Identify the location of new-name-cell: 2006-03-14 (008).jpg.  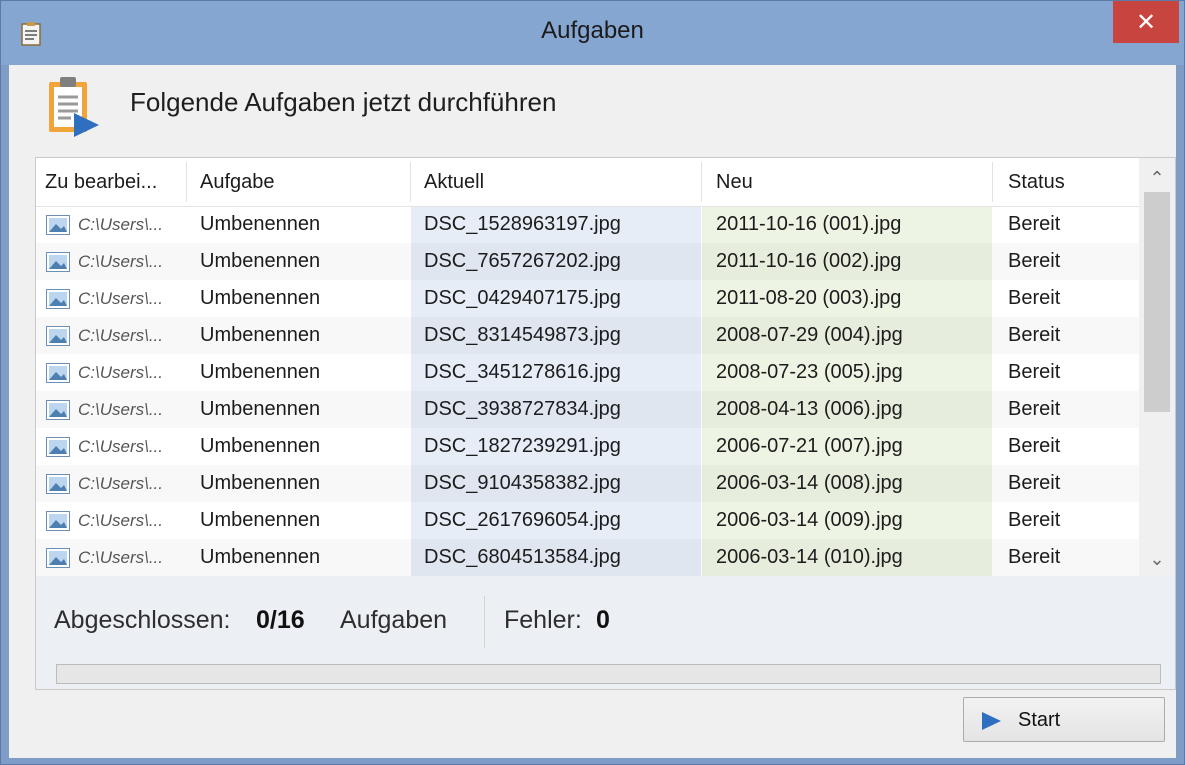
(809, 483).